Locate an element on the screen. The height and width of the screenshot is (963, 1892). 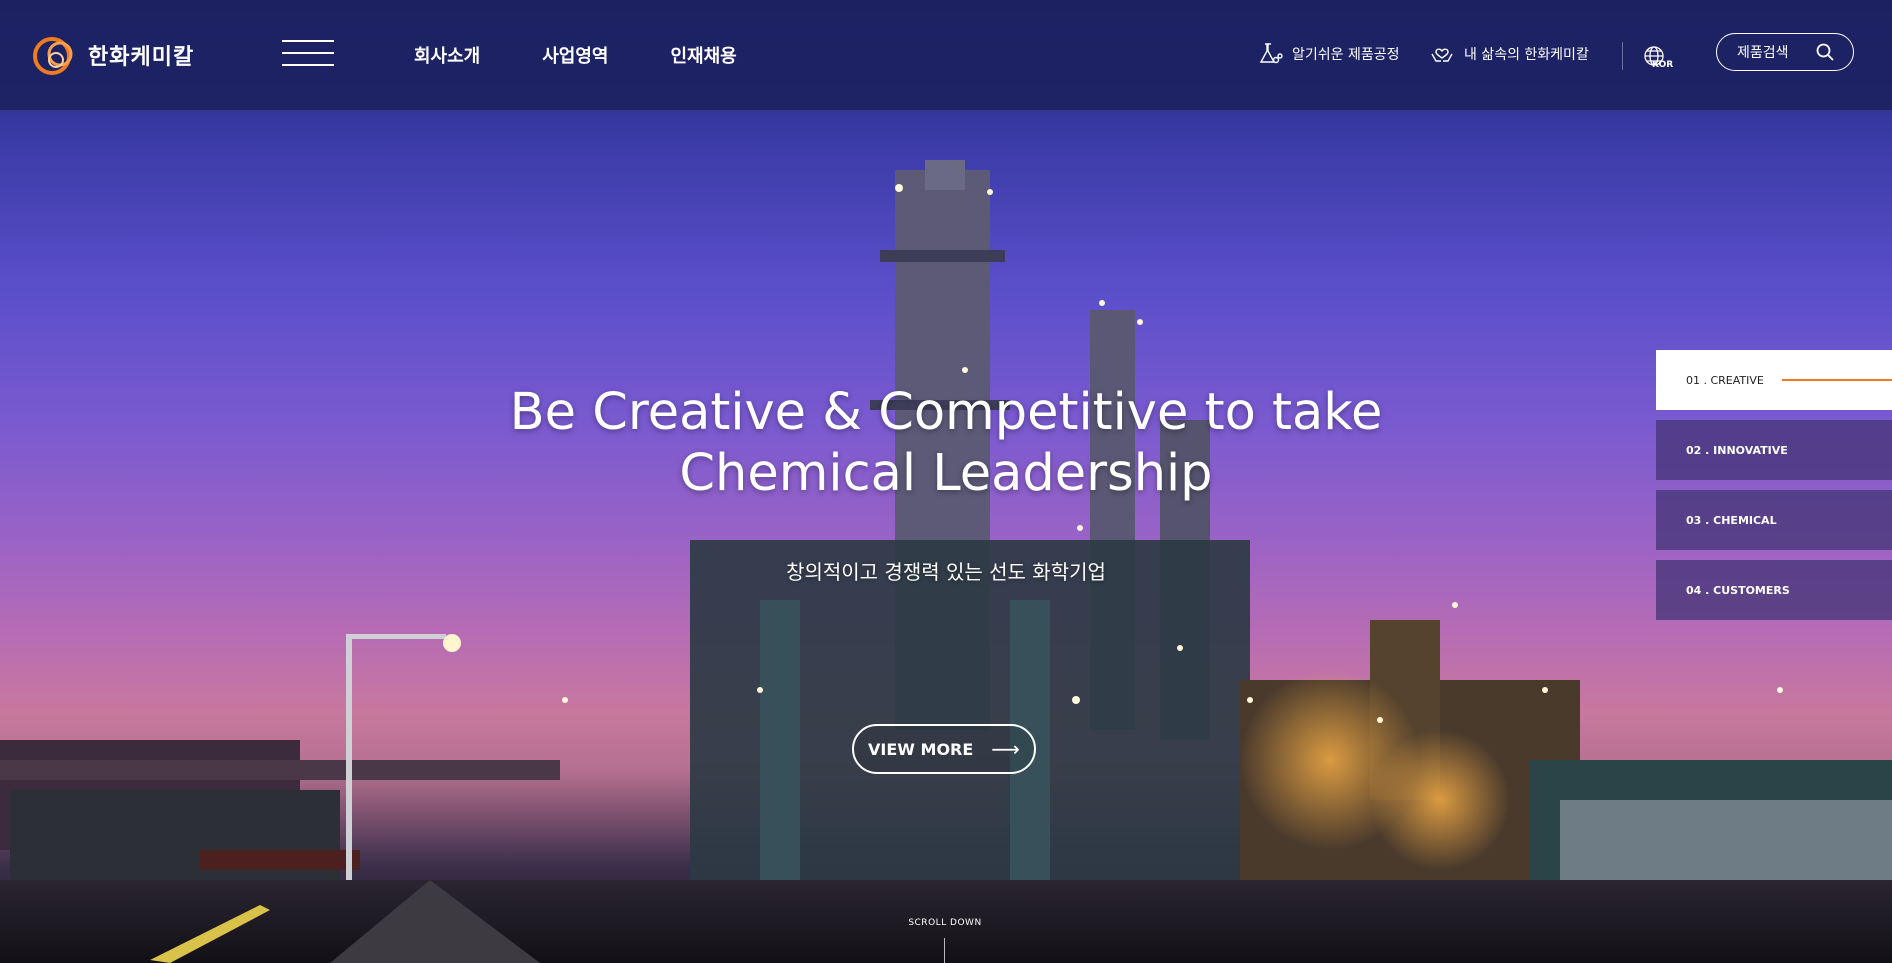
hero-subline: 창의적이고 경쟁력 있는 선도 화학기업 is located at coordinates (946, 572).